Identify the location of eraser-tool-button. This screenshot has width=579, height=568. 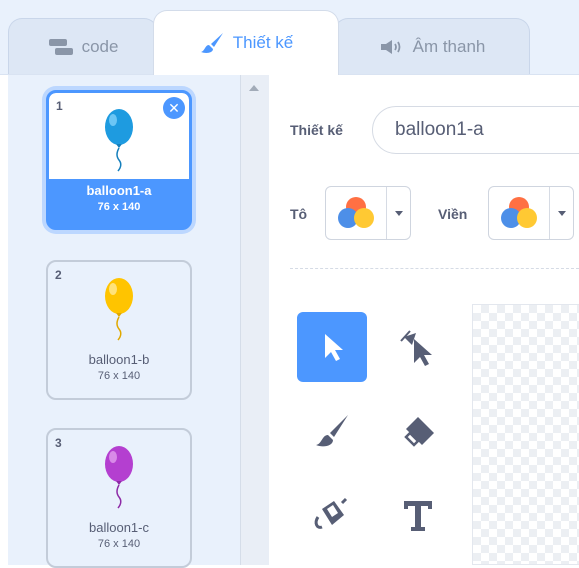
(418, 431).